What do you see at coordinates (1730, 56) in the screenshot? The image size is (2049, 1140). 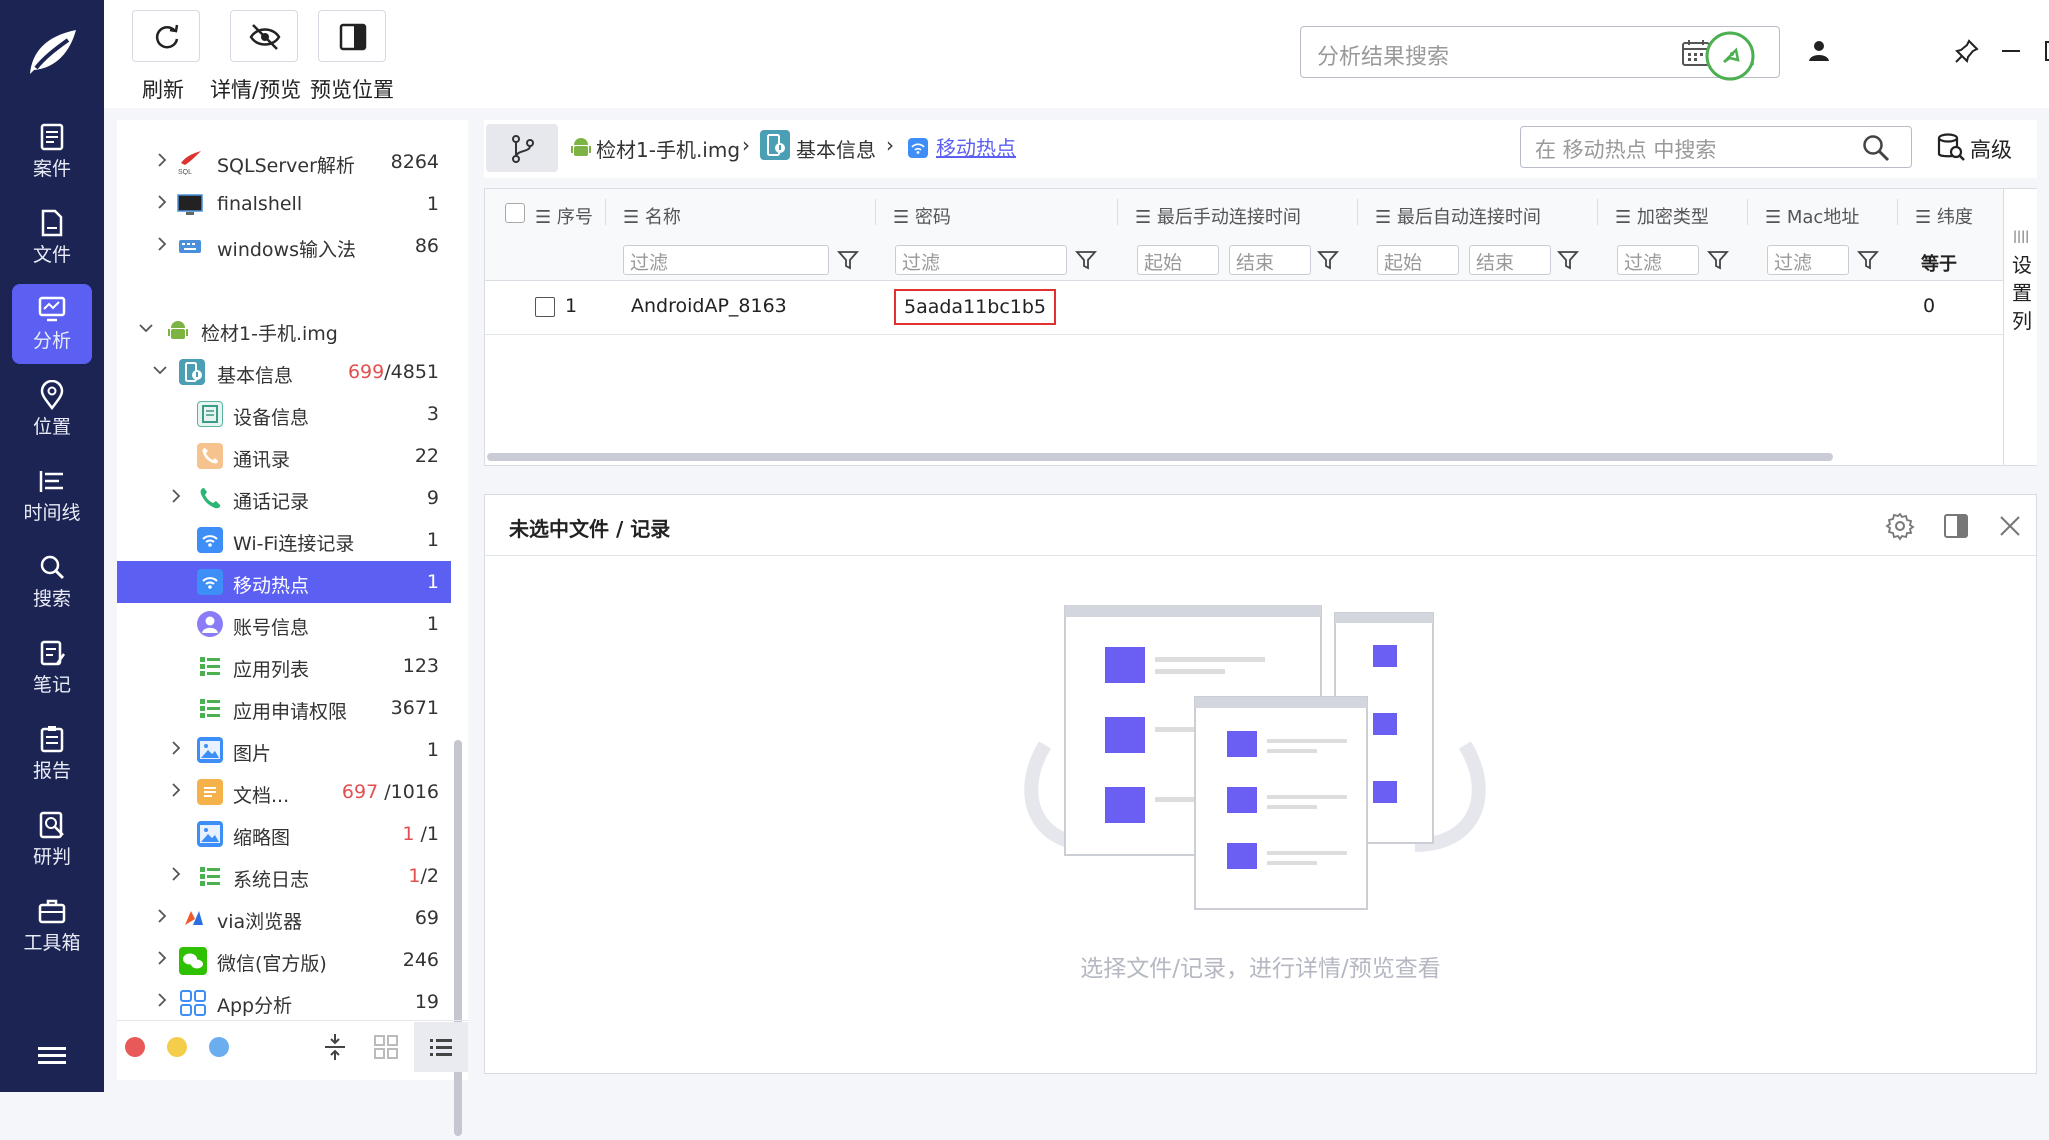 I see `rocket-status-icon` at bounding box center [1730, 56].